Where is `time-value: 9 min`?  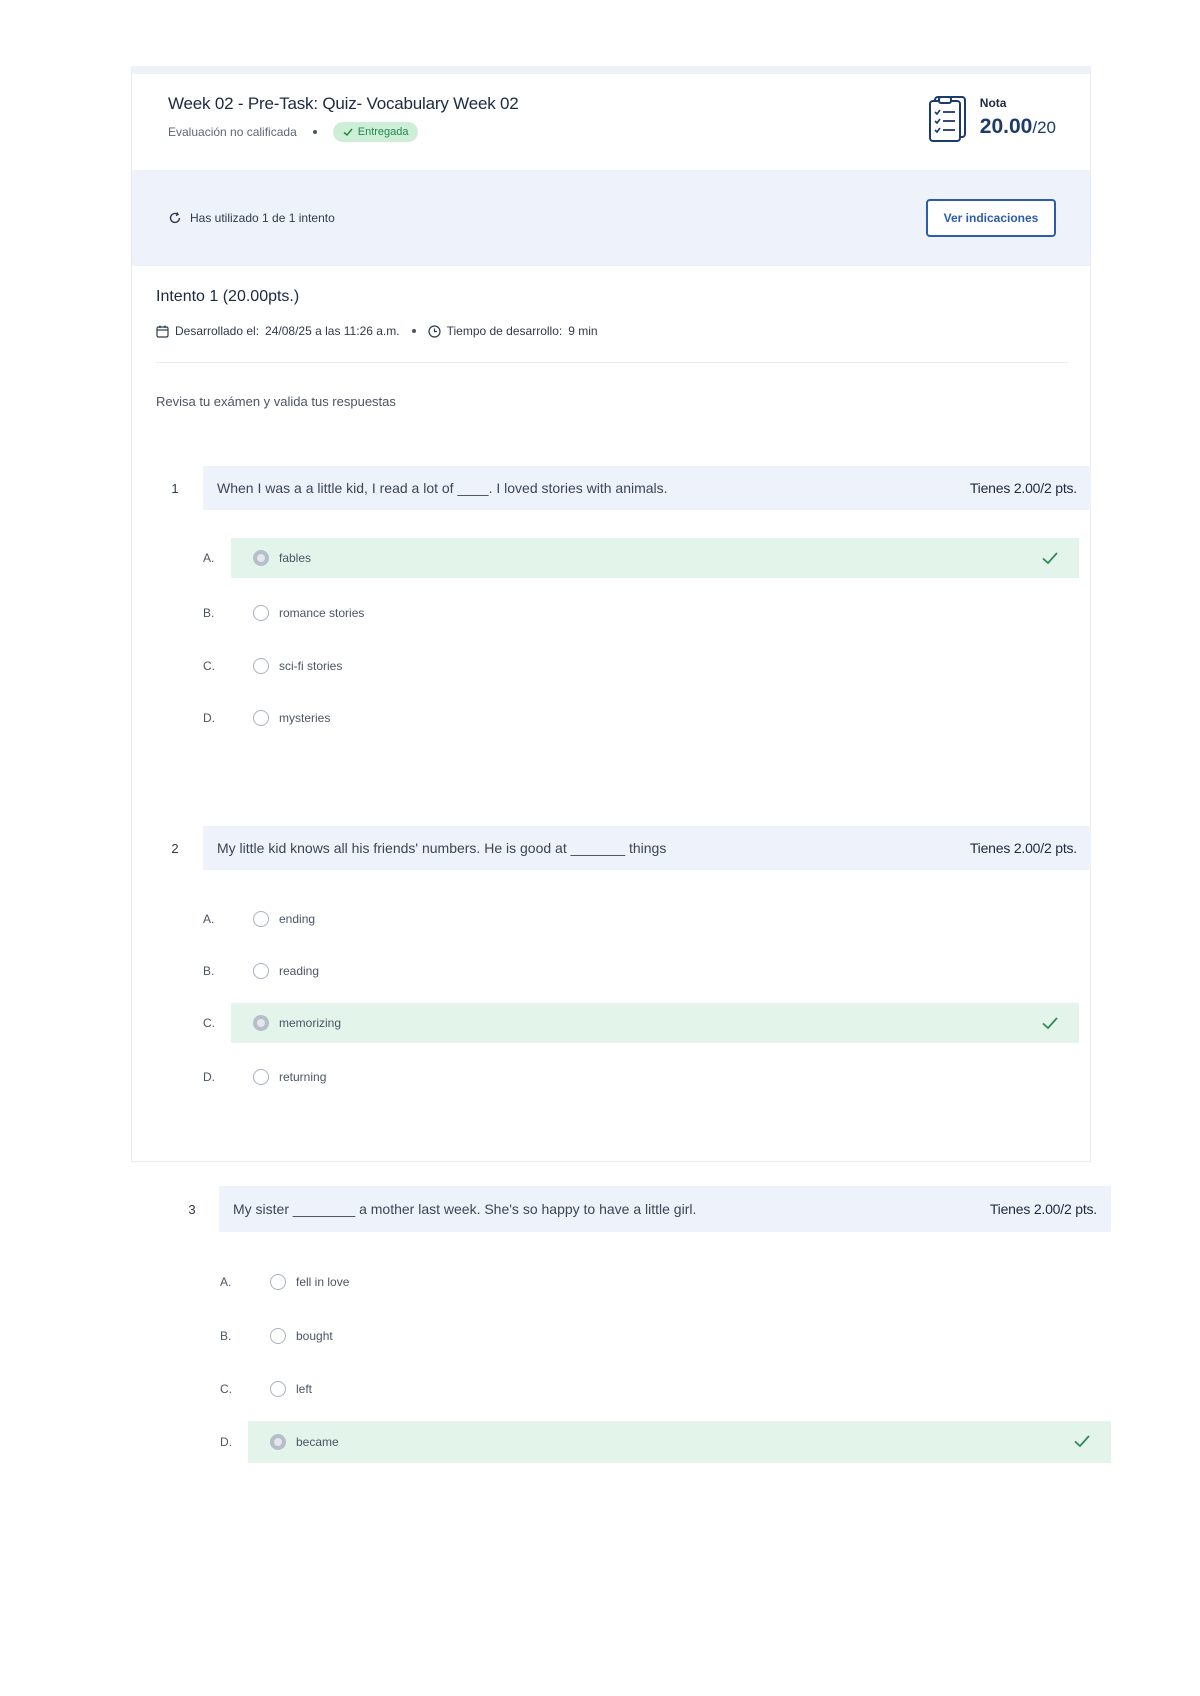 time-value: 9 min is located at coordinates (583, 331).